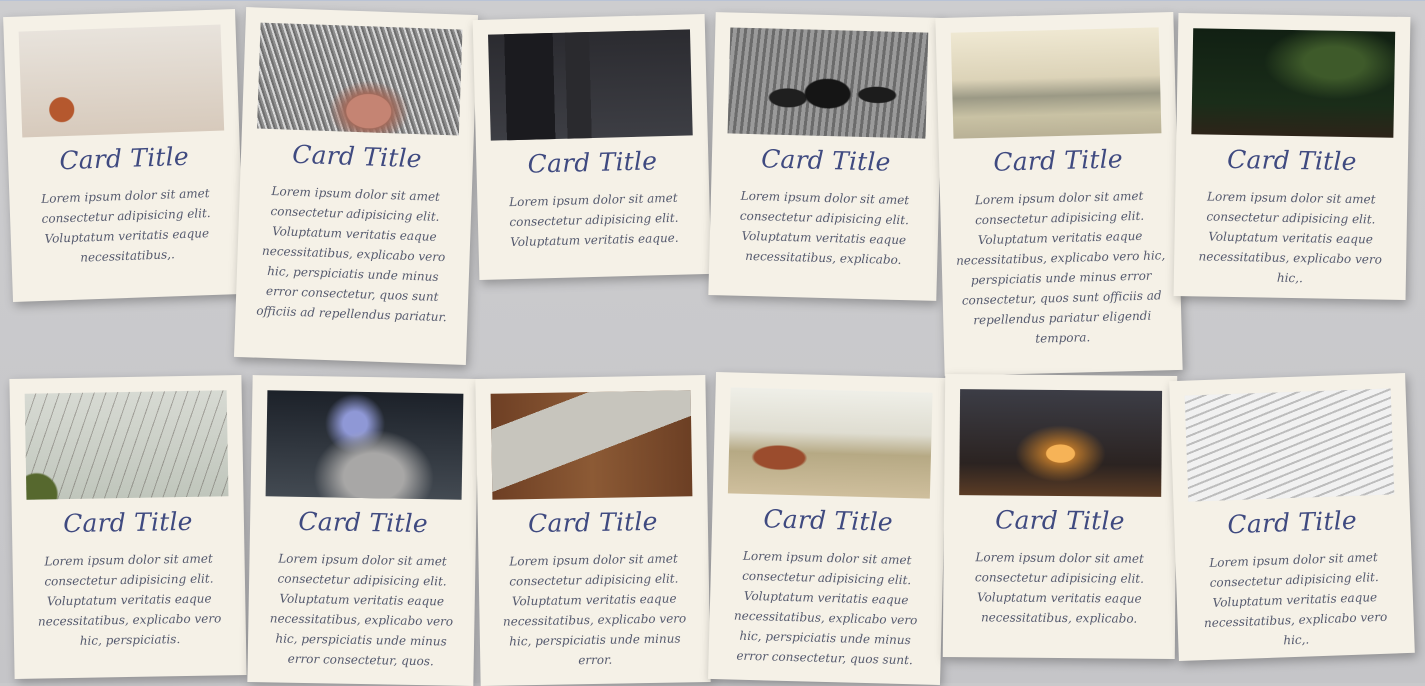 The image size is (1425, 686). I want to click on night-sky-image, so click(1293, 83).